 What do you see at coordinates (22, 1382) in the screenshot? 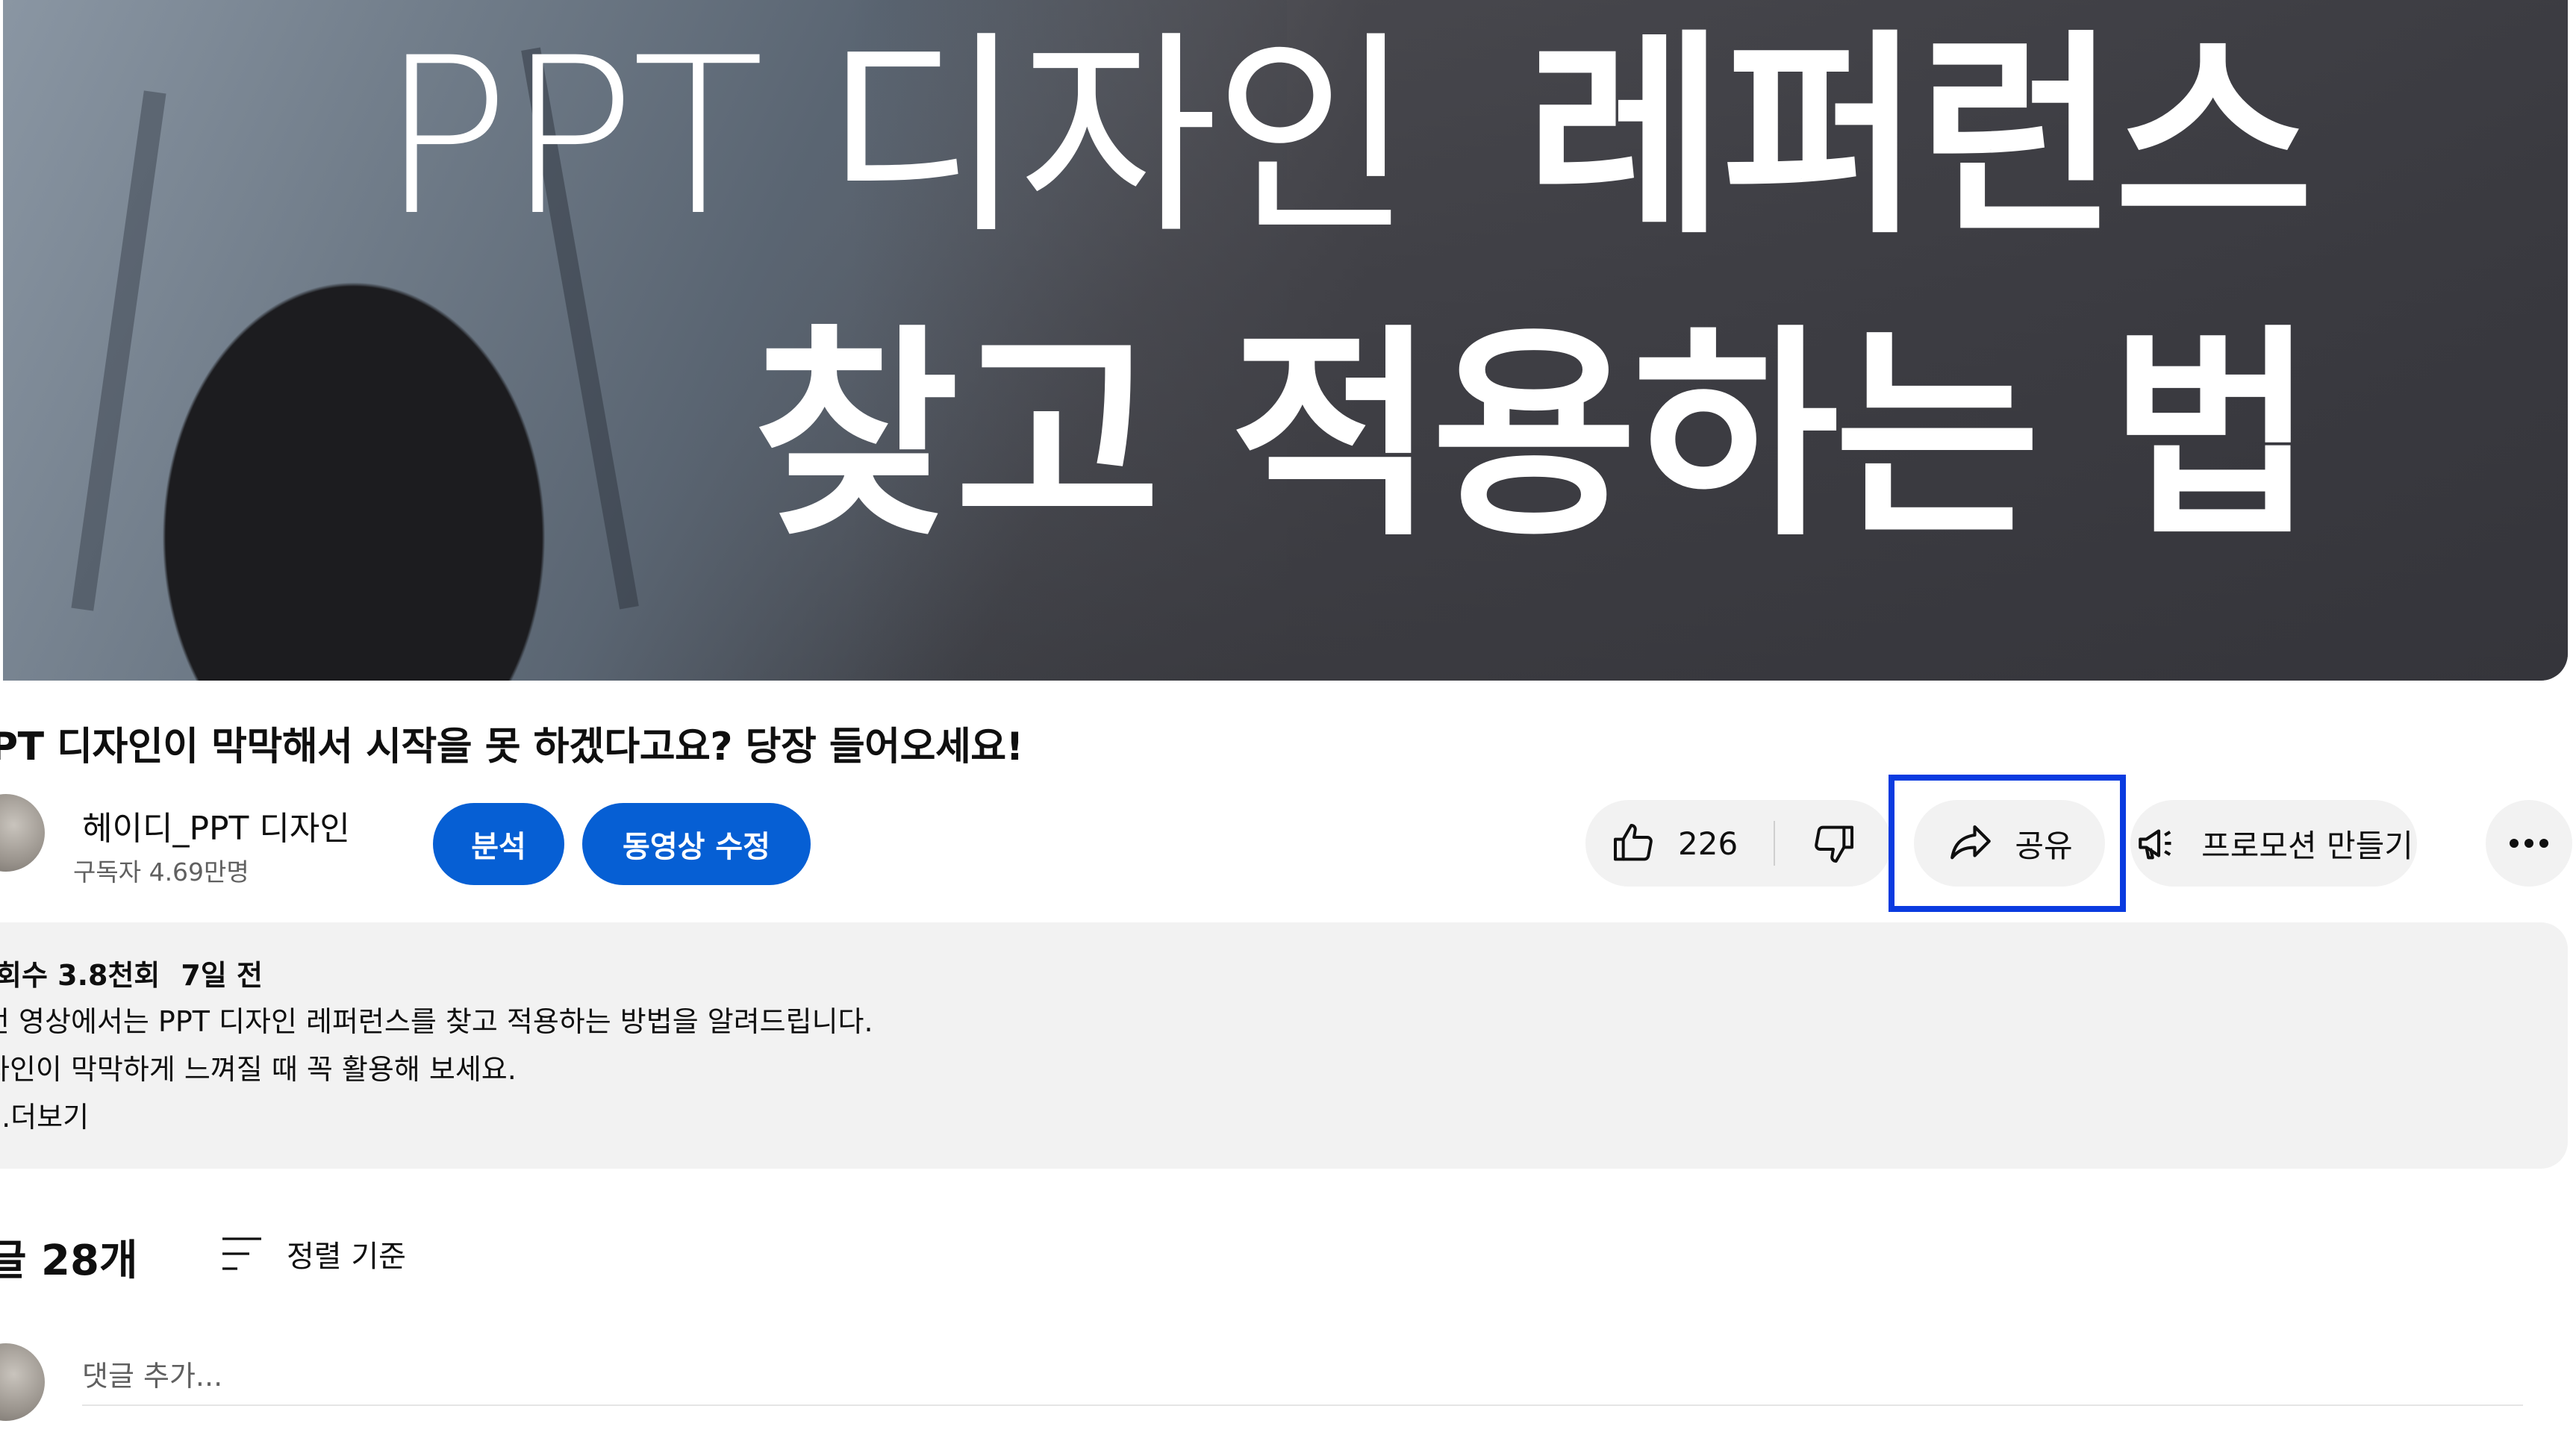
I see `user-avatar` at bounding box center [22, 1382].